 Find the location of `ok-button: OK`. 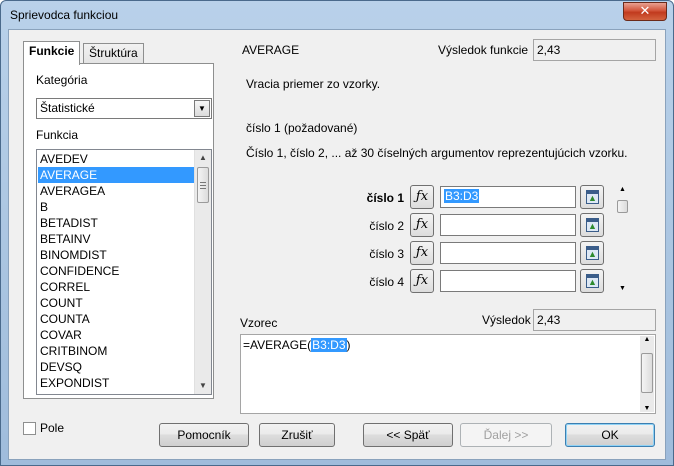

ok-button: OK is located at coordinates (610, 435).